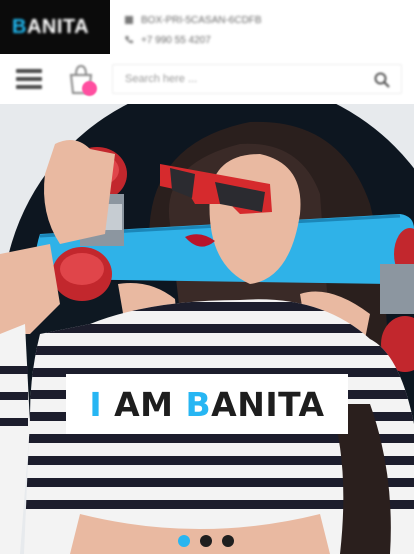 Image resolution: width=414 pixels, height=554 pixels. What do you see at coordinates (268, 404) in the screenshot?
I see `hero-title-rest: ANITA` at bounding box center [268, 404].